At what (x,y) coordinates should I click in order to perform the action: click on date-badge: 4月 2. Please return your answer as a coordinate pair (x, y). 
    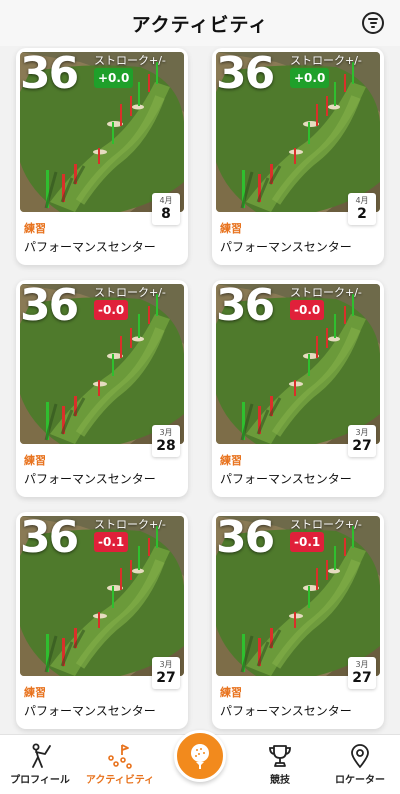
    Looking at the image, I should click on (362, 209).